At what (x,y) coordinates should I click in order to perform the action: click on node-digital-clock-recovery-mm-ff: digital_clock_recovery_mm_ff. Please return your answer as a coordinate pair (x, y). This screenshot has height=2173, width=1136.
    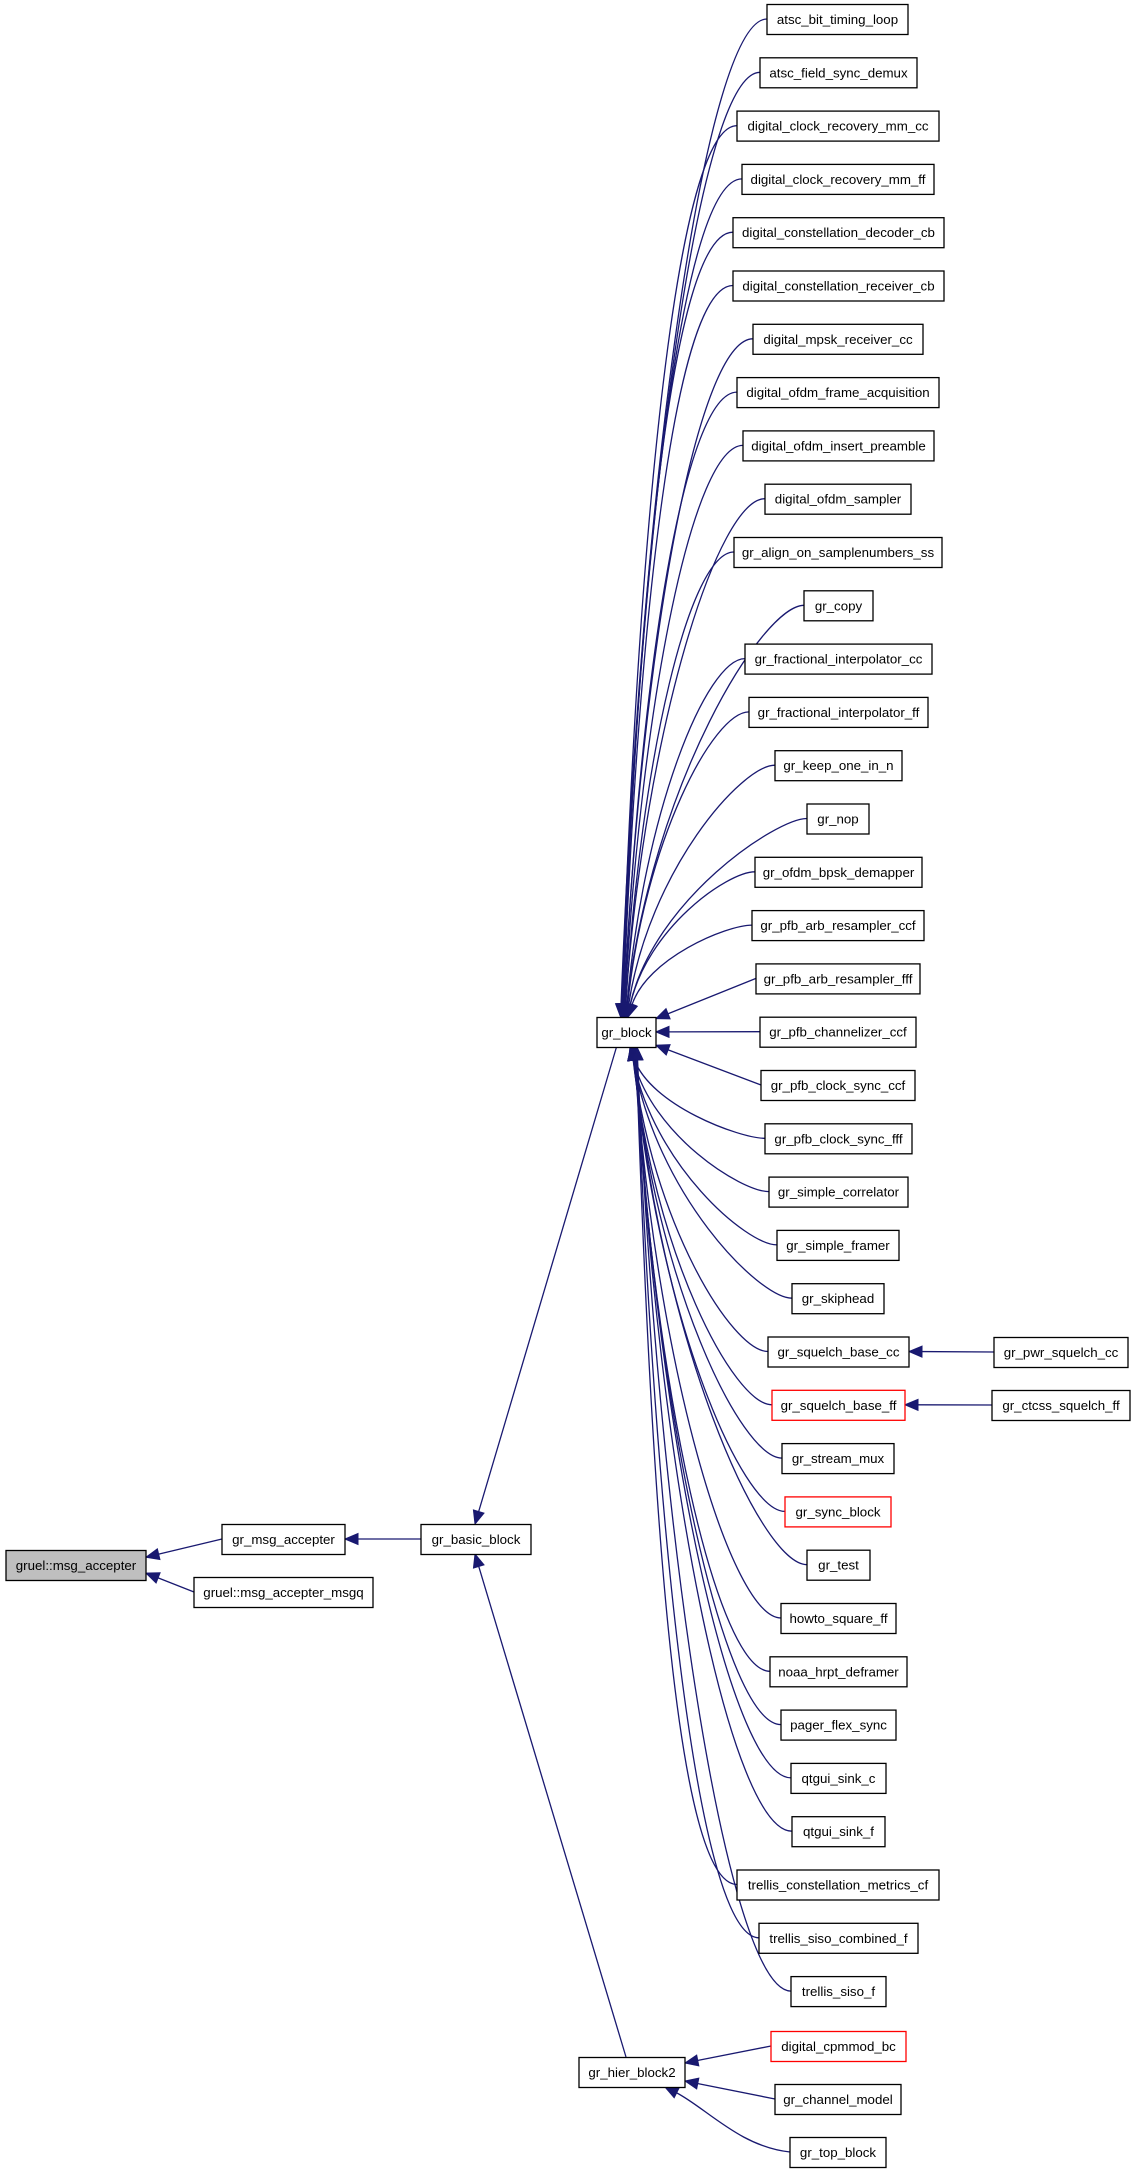
    Looking at the image, I should click on (838, 179).